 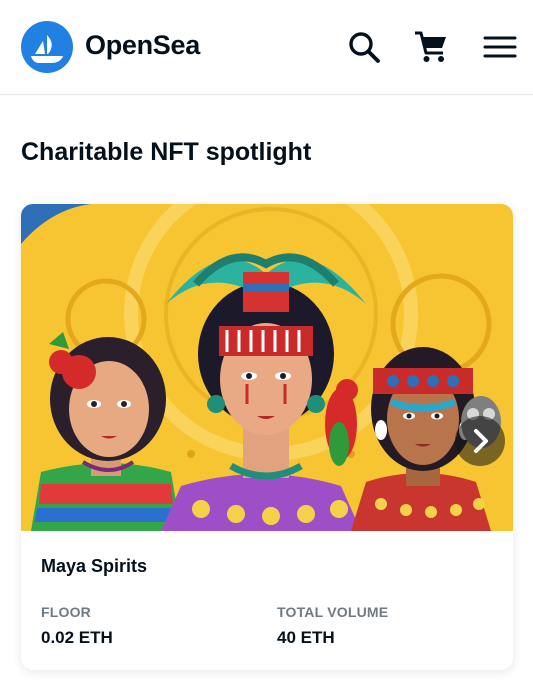 What do you see at coordinates (500, 47) in the screenshot?
I see `menu-icon` at bounding box center [500, 47].